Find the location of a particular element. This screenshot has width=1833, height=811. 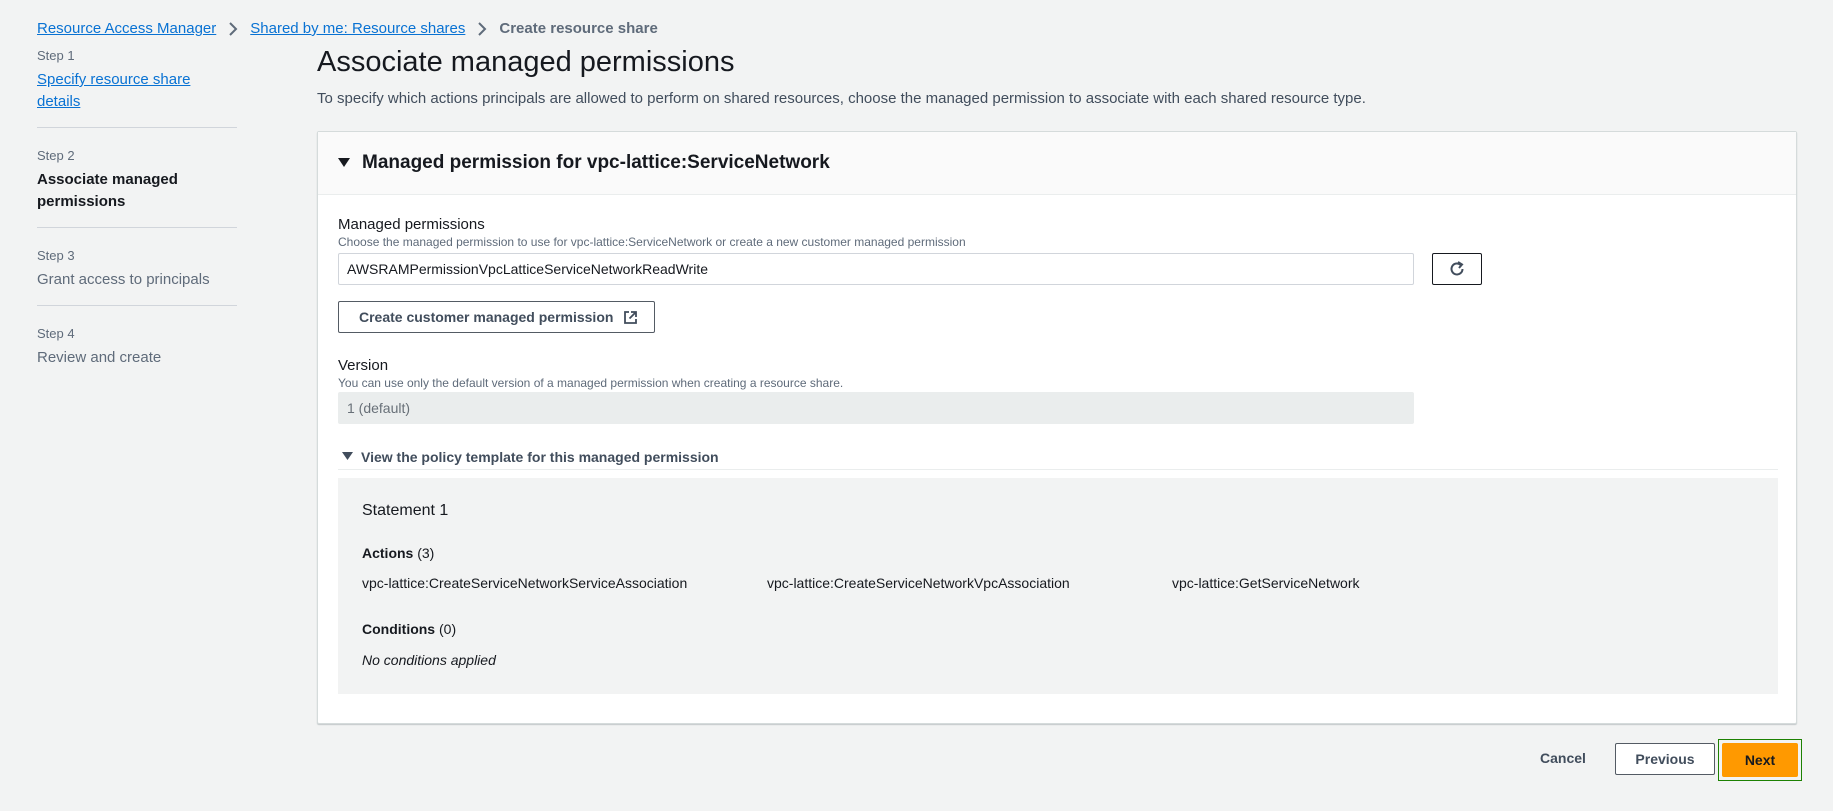

wizard-step-4: Step 4 Review and create is located at coordinates (137, 354).